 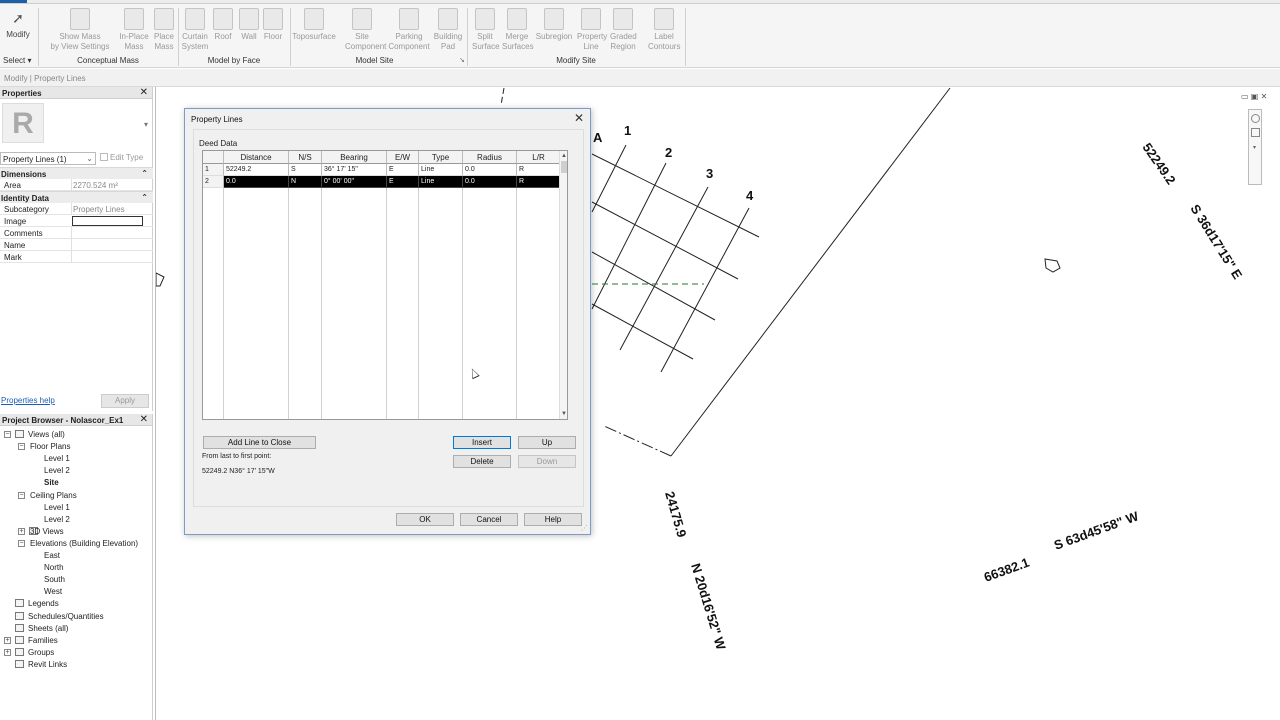 I want to click on column-header: Type, so click(x=441, y=157).